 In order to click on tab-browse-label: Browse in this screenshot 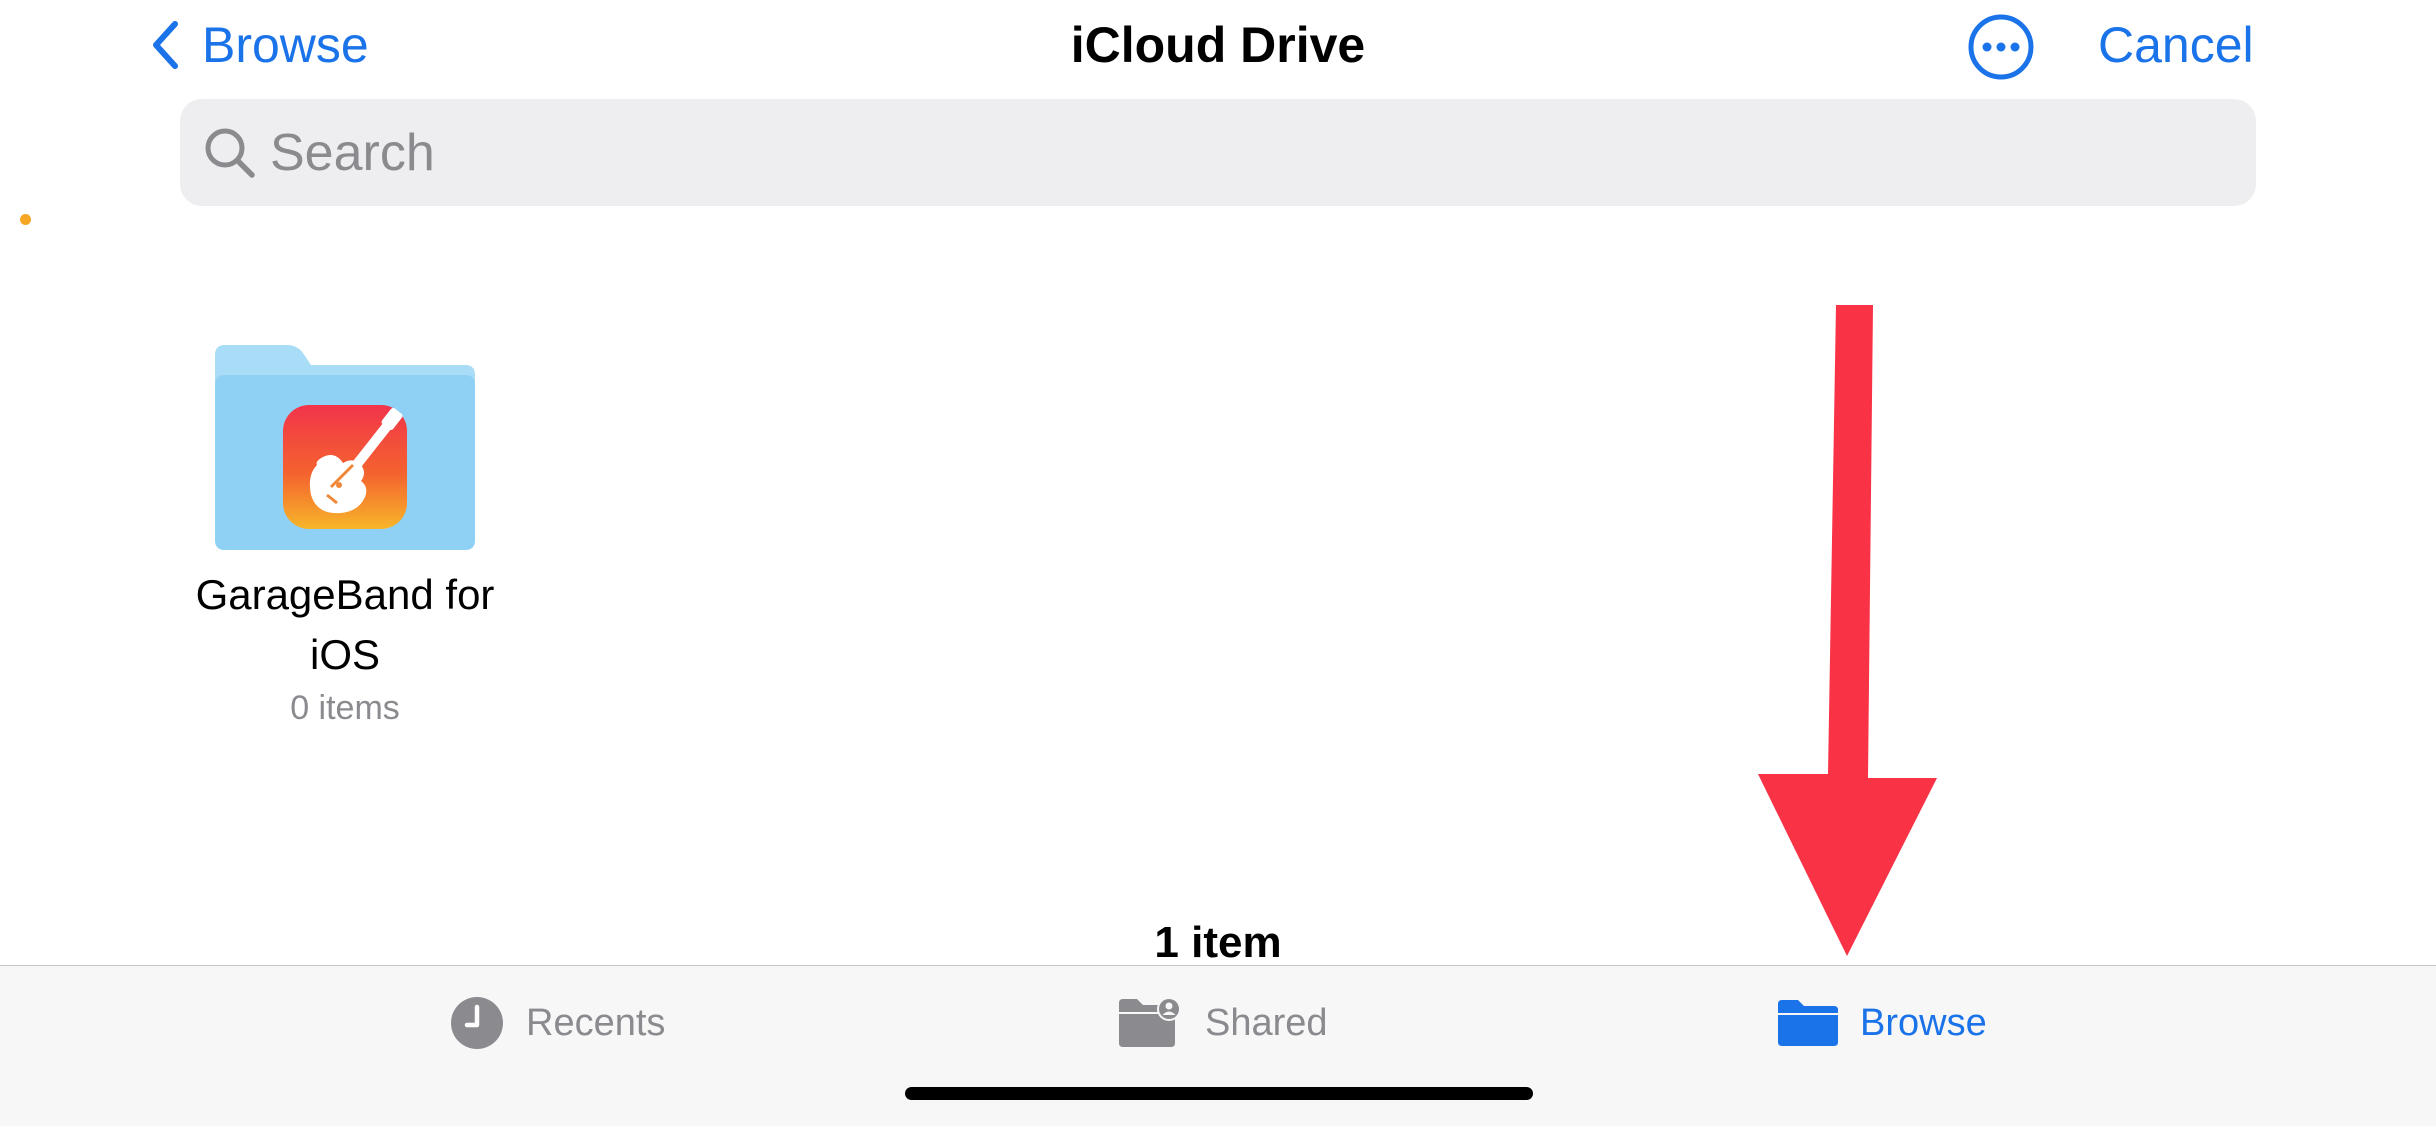, I will do `click(1923, 1022)`.